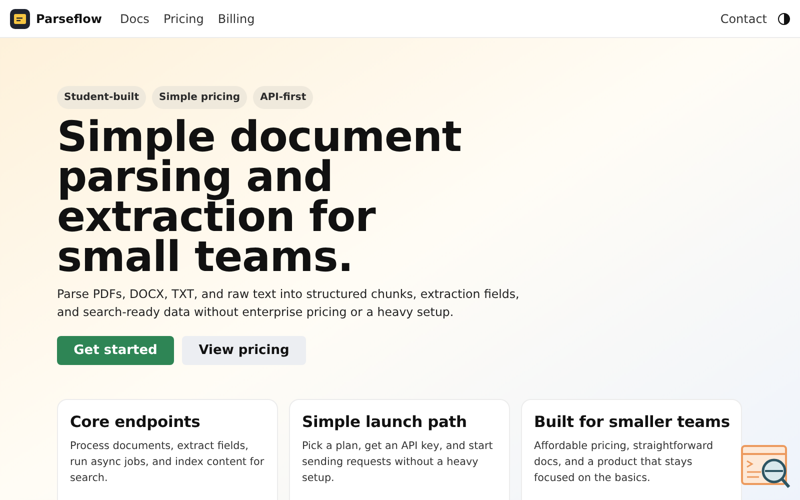 The height and width of the screenshot is (500, 800). Describe the element at coordinates (385, 422) in the screenshot. I see `card-title: Simple launch path` at that location.